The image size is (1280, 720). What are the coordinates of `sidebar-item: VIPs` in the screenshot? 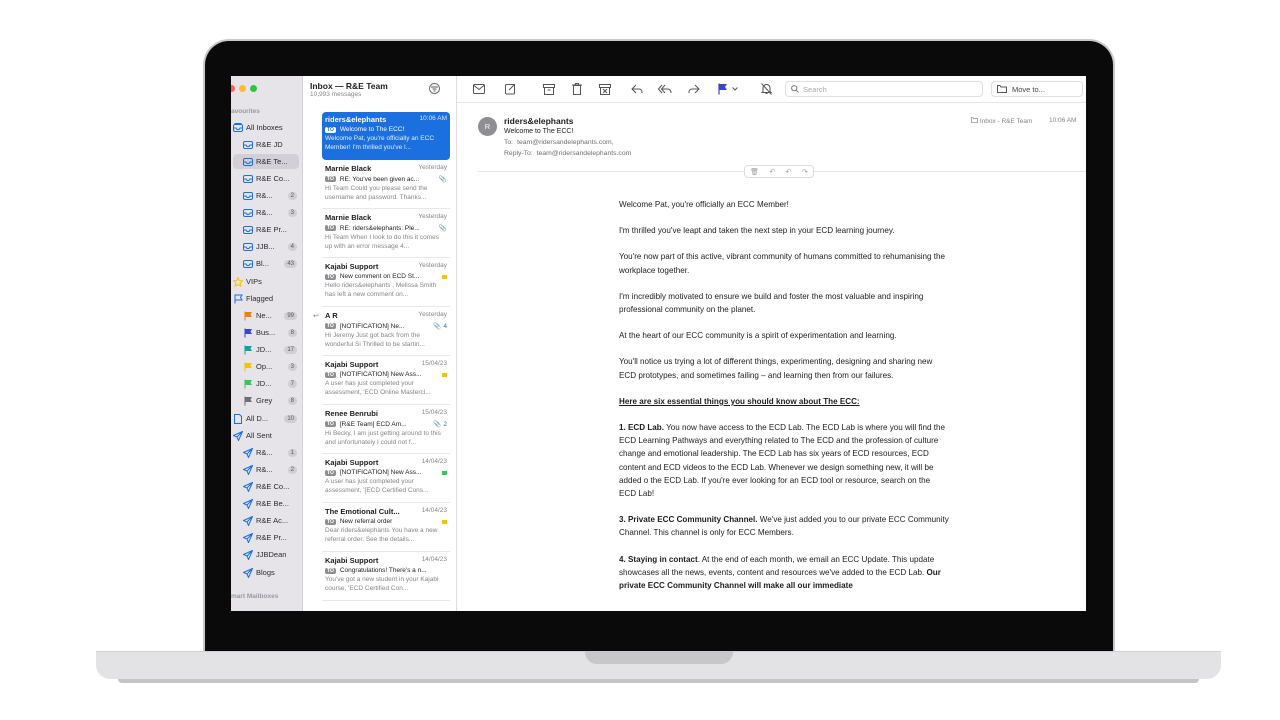 It's located at (266, 281).